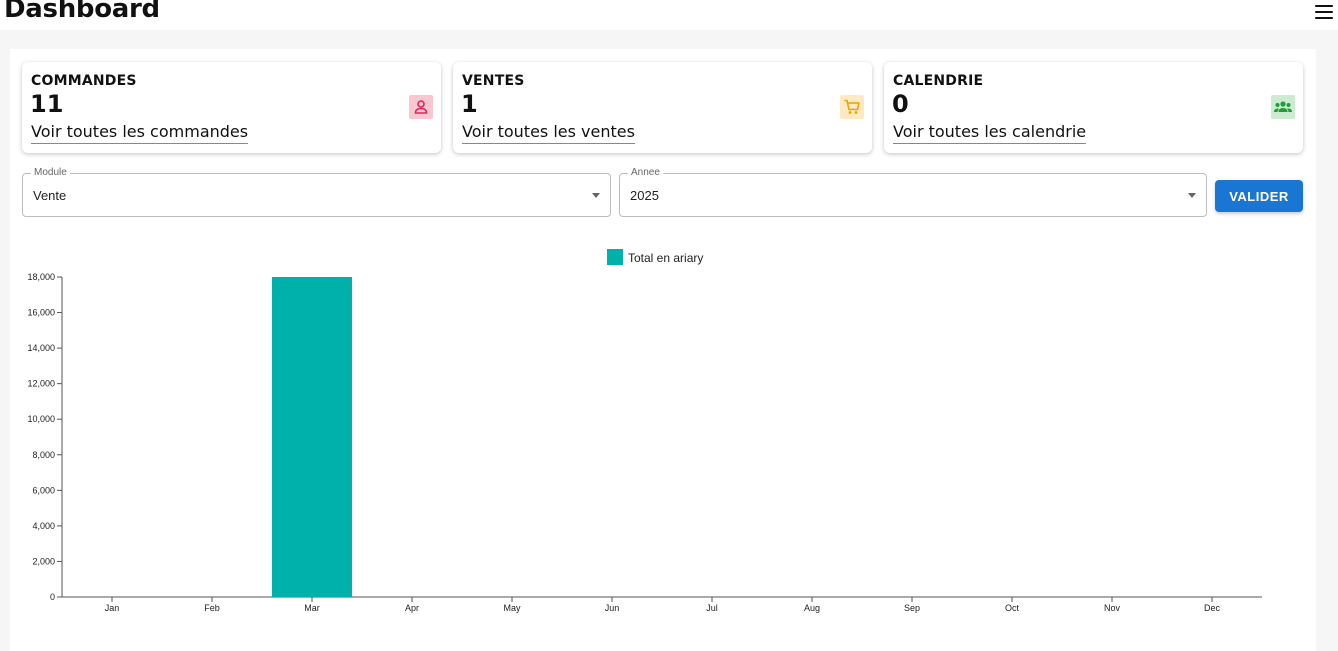 The width and height of the screenshot is (1338, 651). I want to click on x-tick-label: Jan, so click(112, 608).